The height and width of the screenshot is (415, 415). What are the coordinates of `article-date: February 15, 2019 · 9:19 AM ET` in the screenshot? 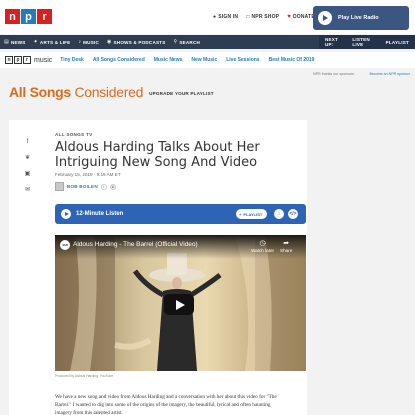 It's located at (88, 174).